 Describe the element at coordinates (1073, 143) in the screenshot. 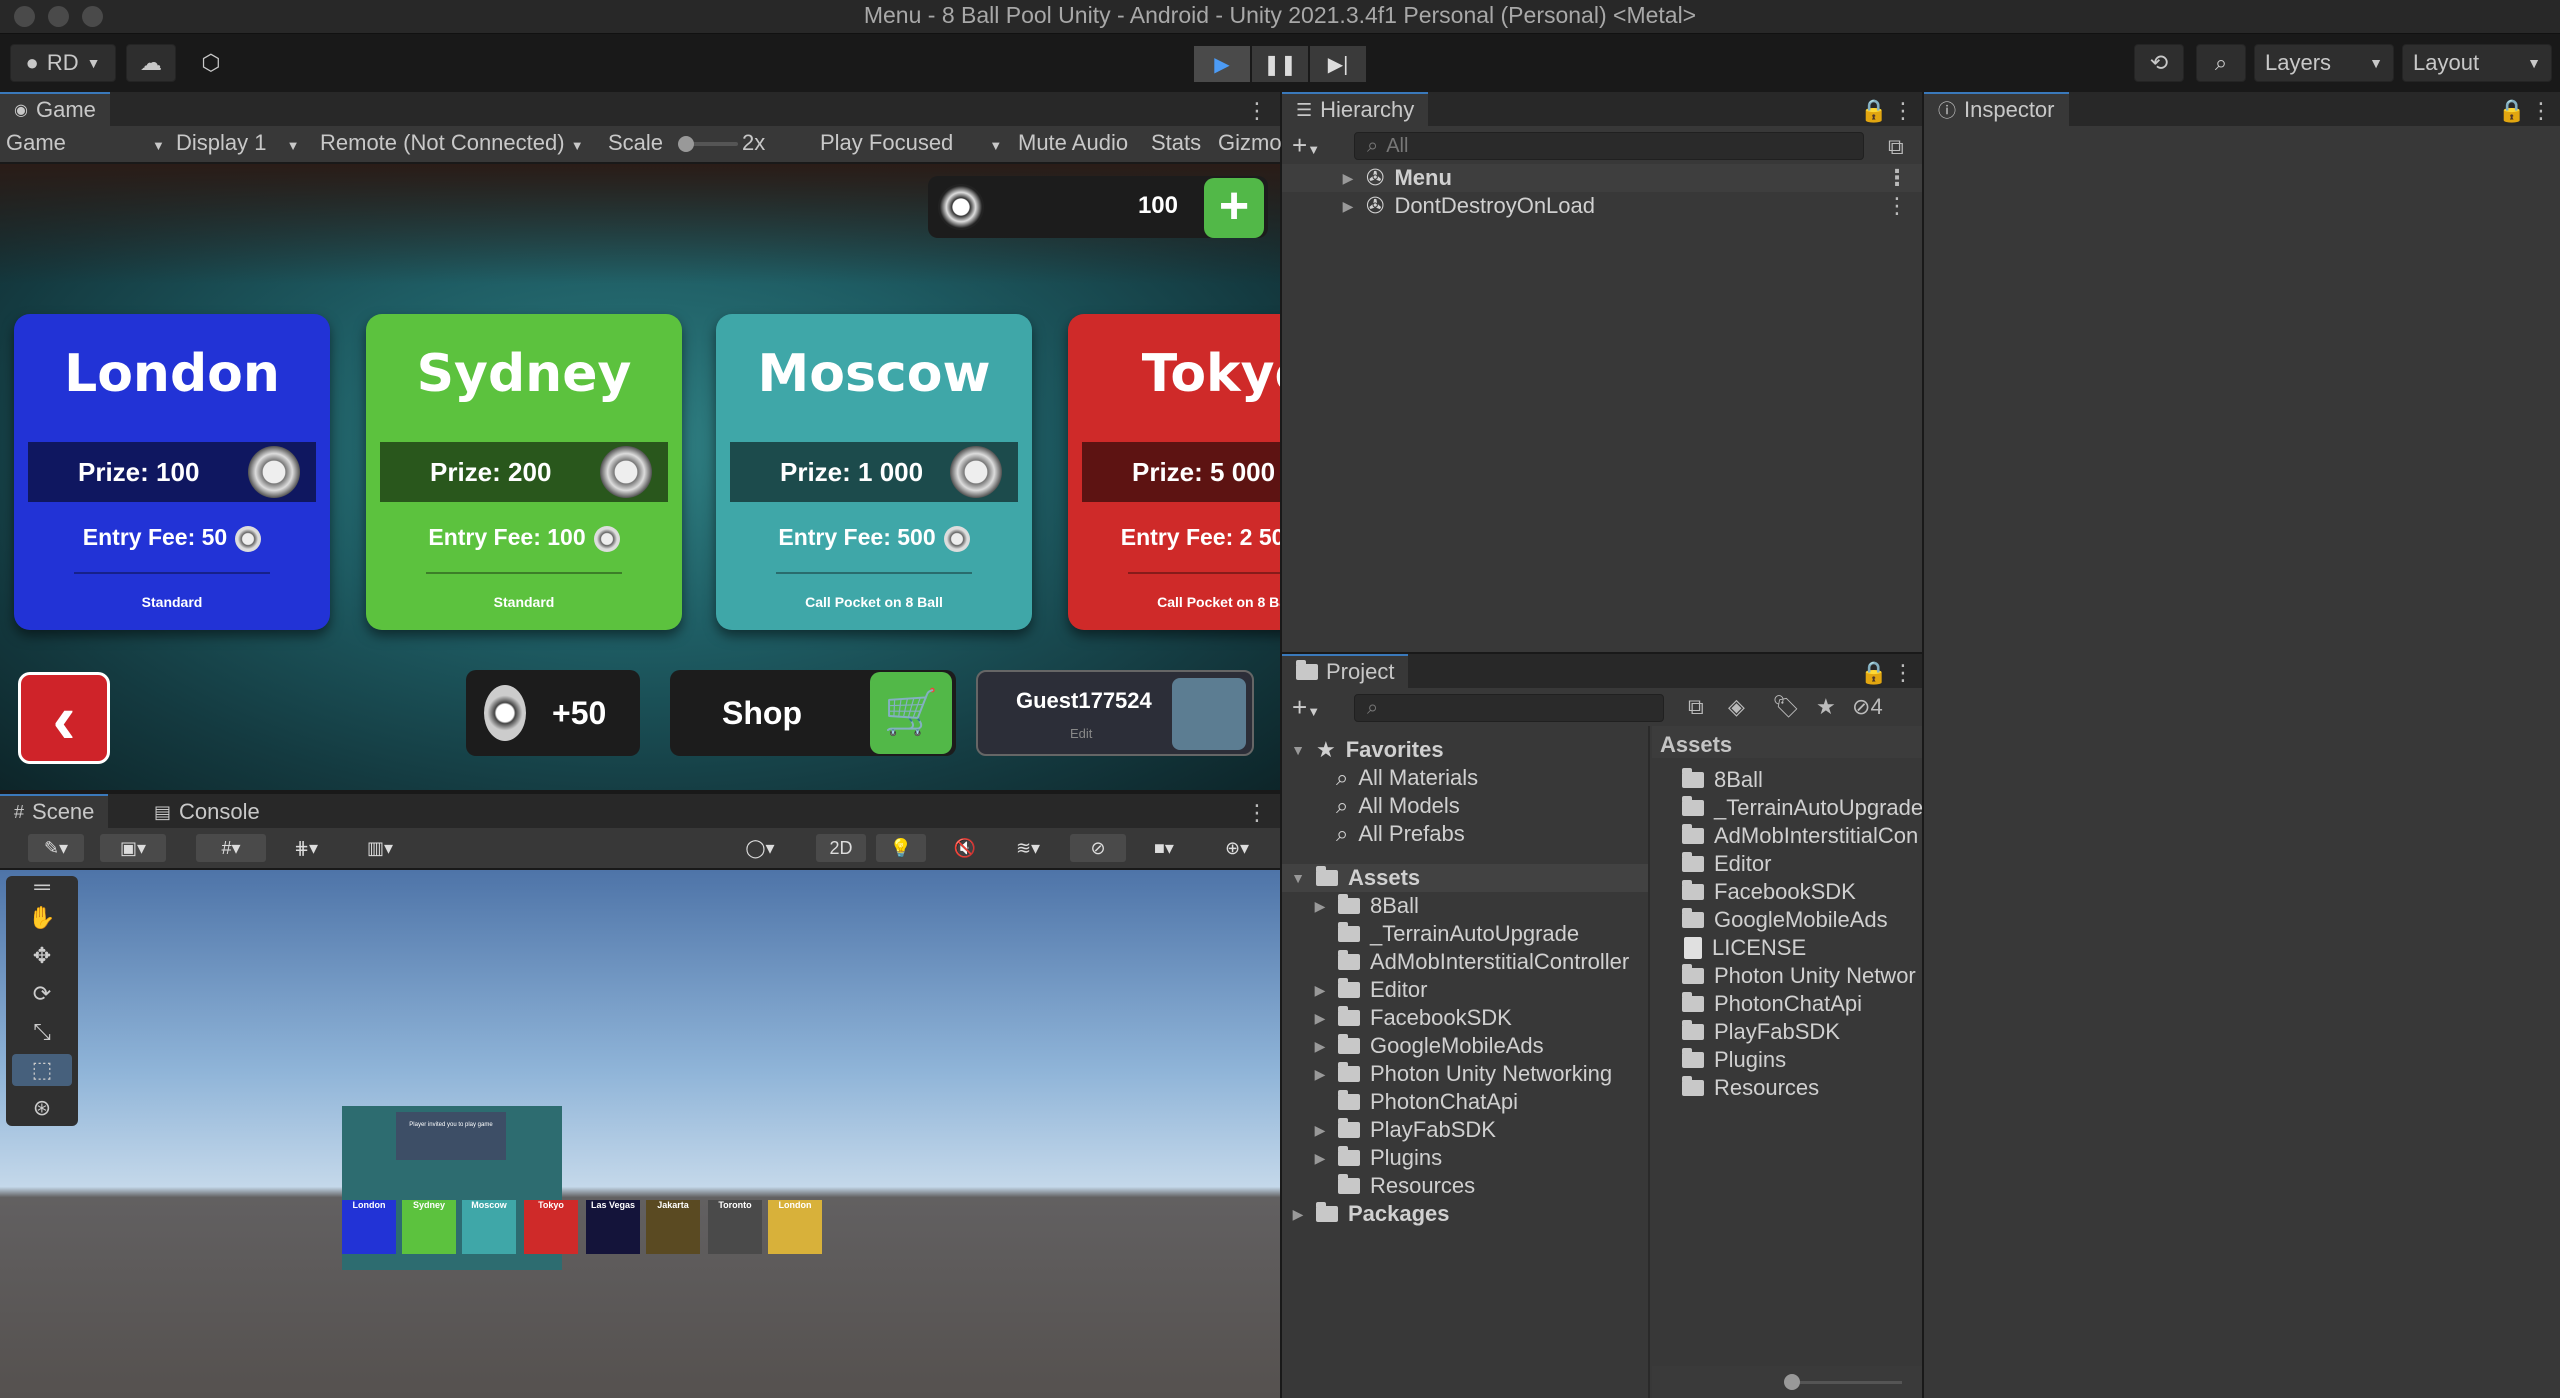

I see `mute-audio-toggle: Mute Audio` at that location.